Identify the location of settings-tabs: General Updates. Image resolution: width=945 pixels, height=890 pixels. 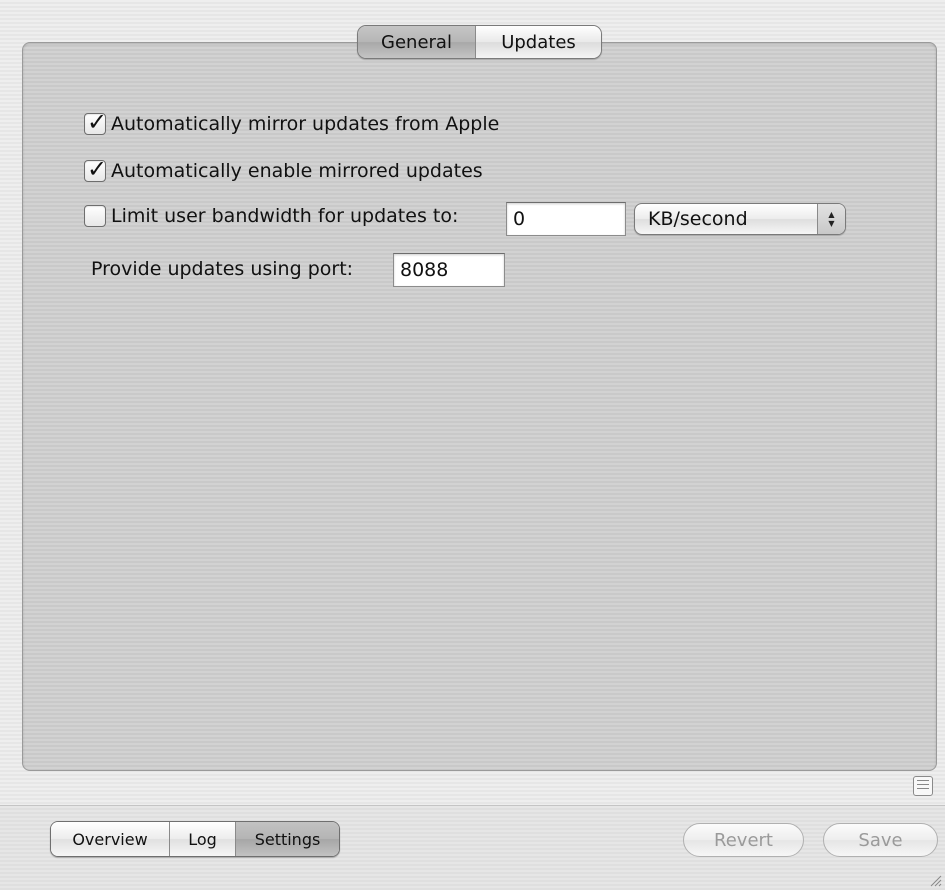
(479, 42).